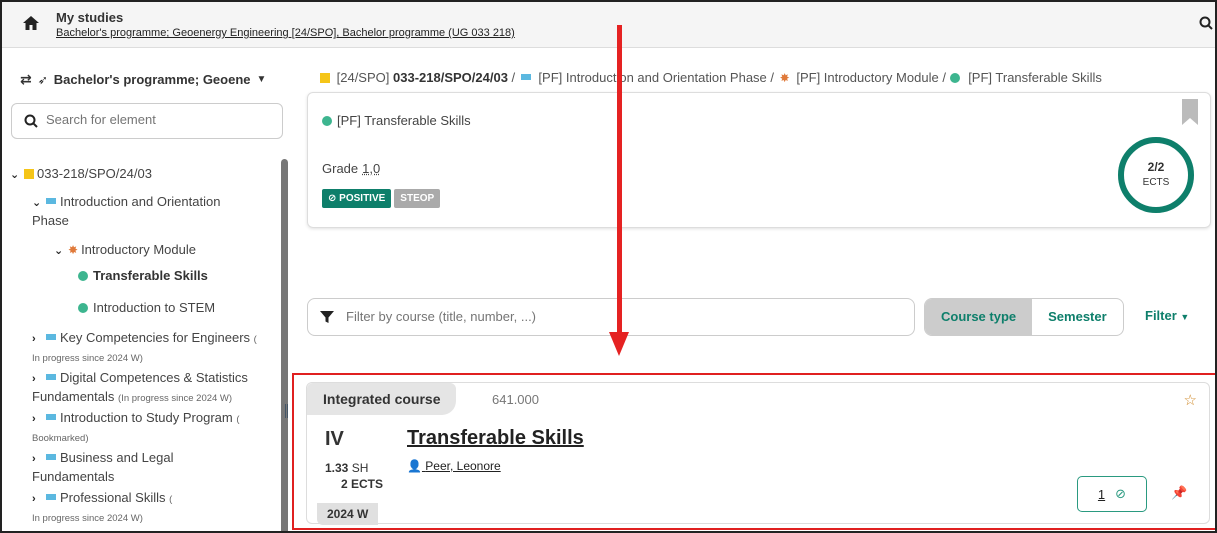 This screenshot has width=1217, height=533. Describe the element at coordinates (351, 168) in the screenshot. I see `grade: Grade 1,0` at that location.